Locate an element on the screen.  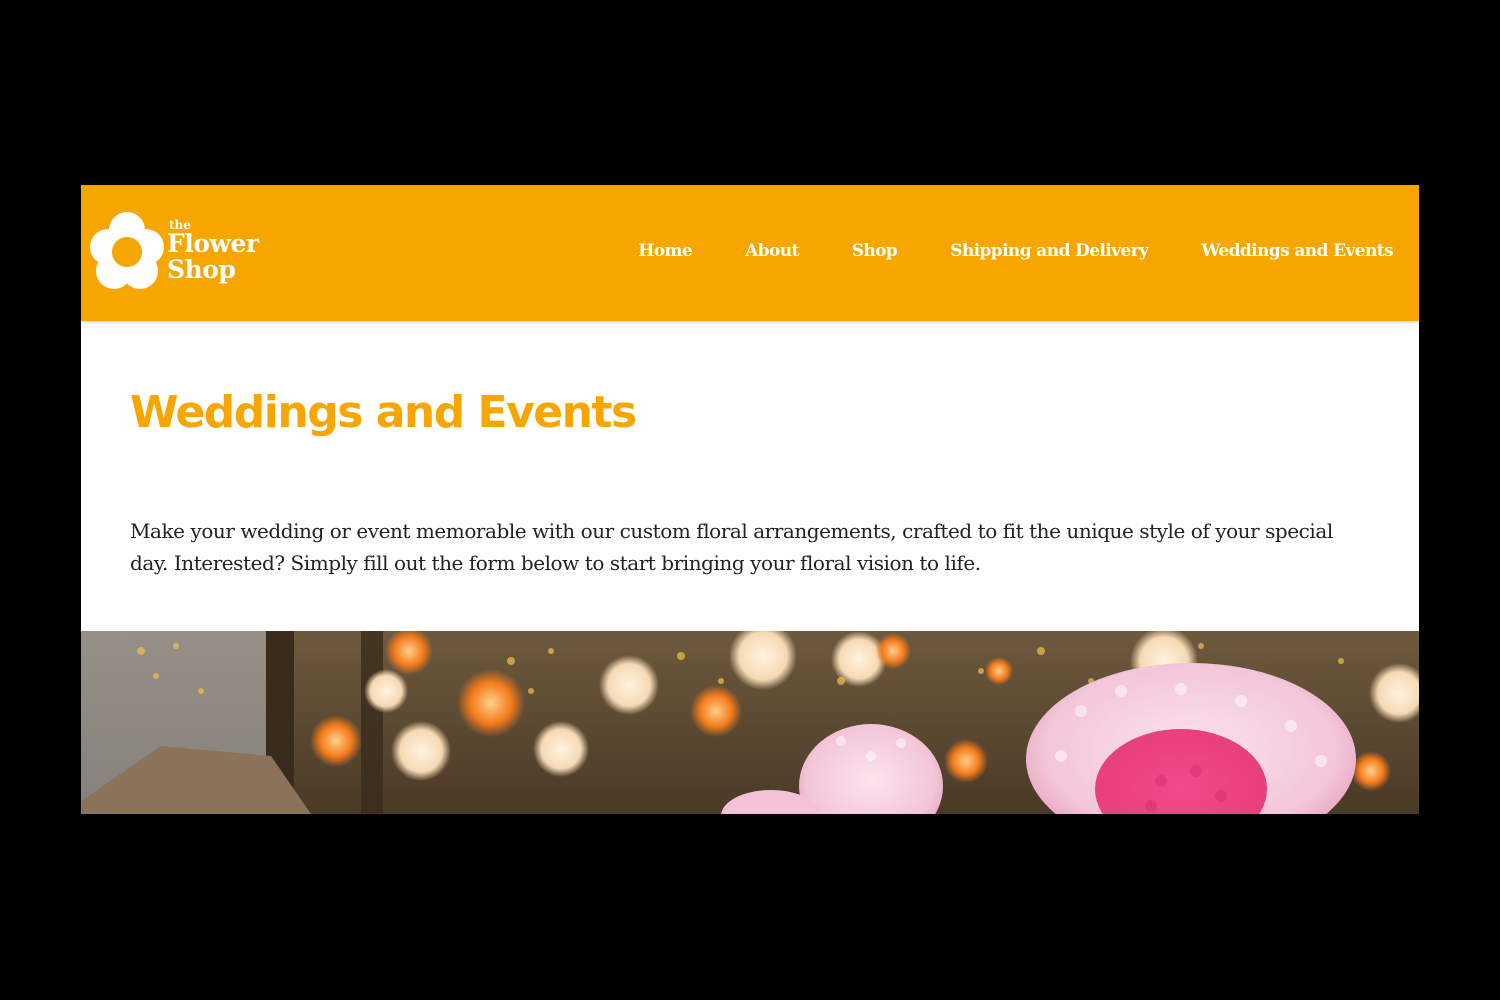
nav-shop: Shop is located at coordinates (875, 251).